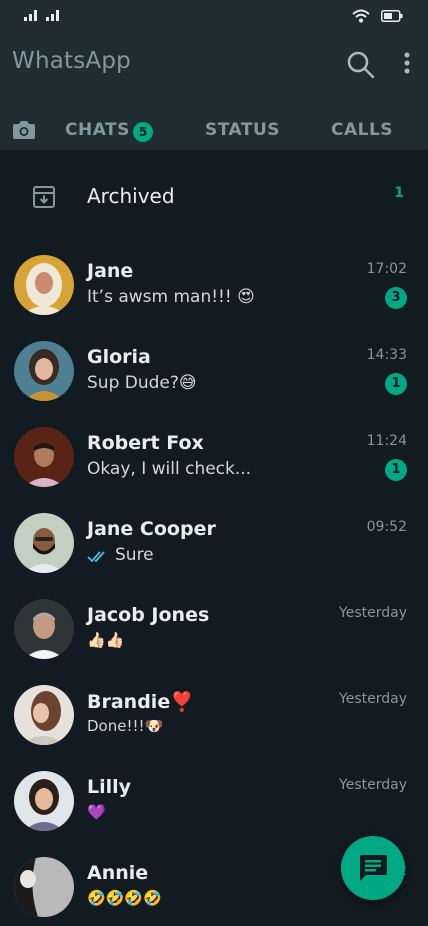 This screenshot has height=926, width=428. I want to click on chat-last-message-text: Sure, so click(134, 555).